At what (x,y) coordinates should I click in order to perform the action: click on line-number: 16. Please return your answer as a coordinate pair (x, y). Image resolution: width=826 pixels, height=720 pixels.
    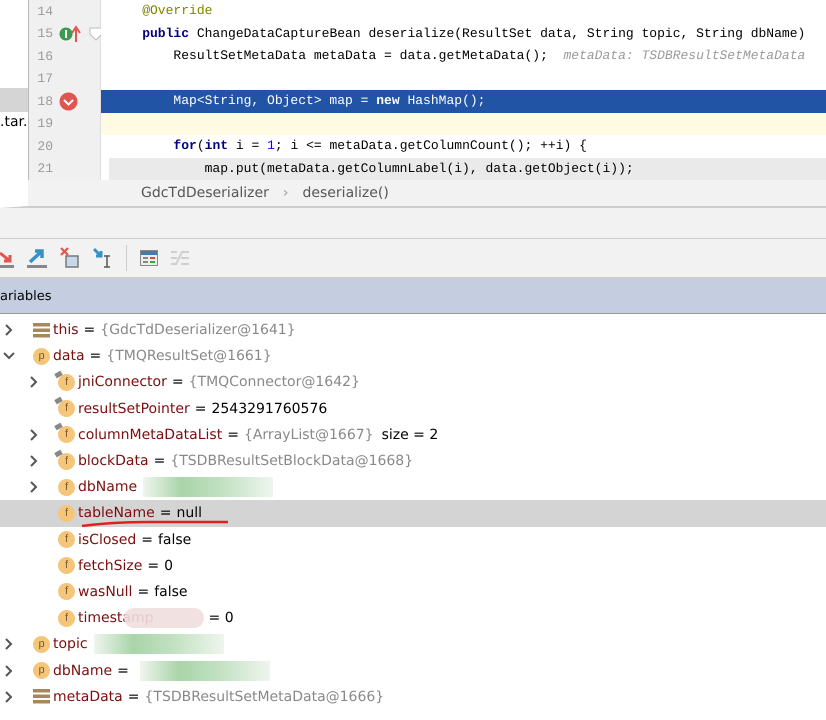
    Looking at the image, I should click on (44, 56).